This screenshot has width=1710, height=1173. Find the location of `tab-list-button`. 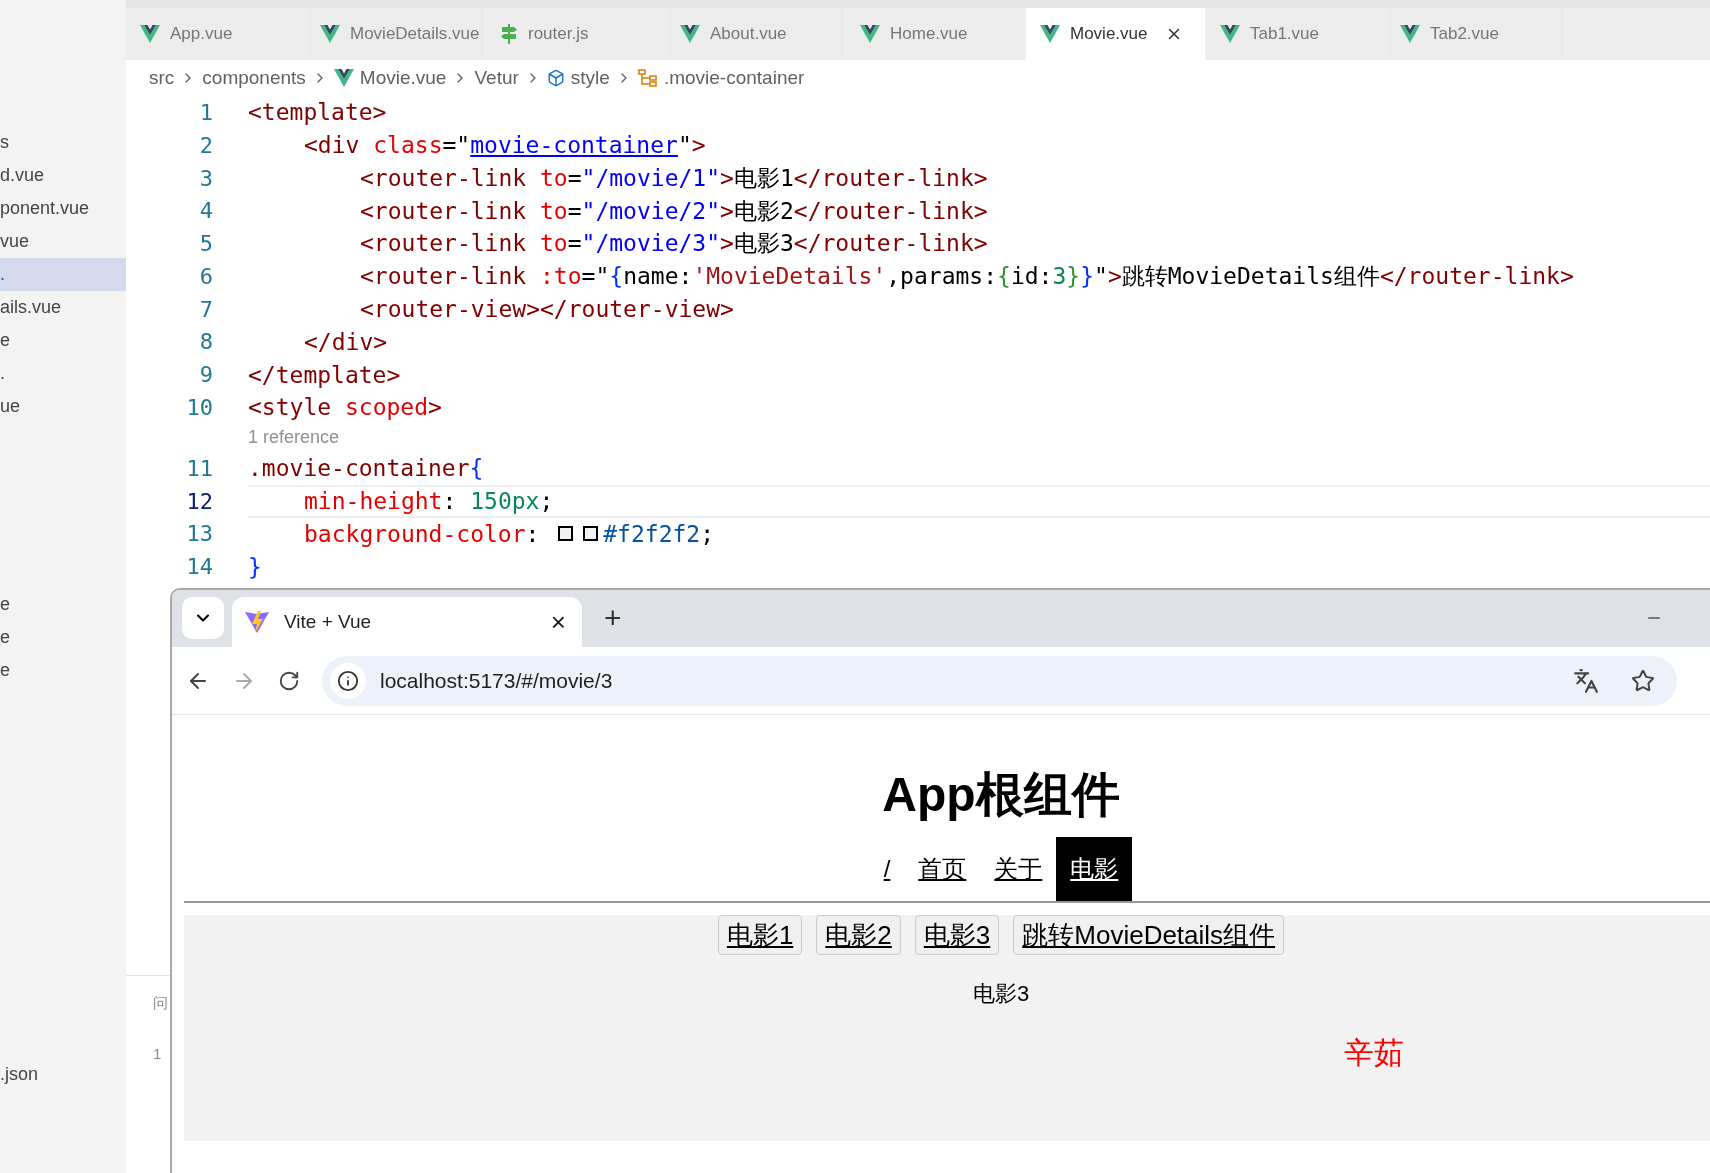

tab-list-button is located at coordinates (203, 618).